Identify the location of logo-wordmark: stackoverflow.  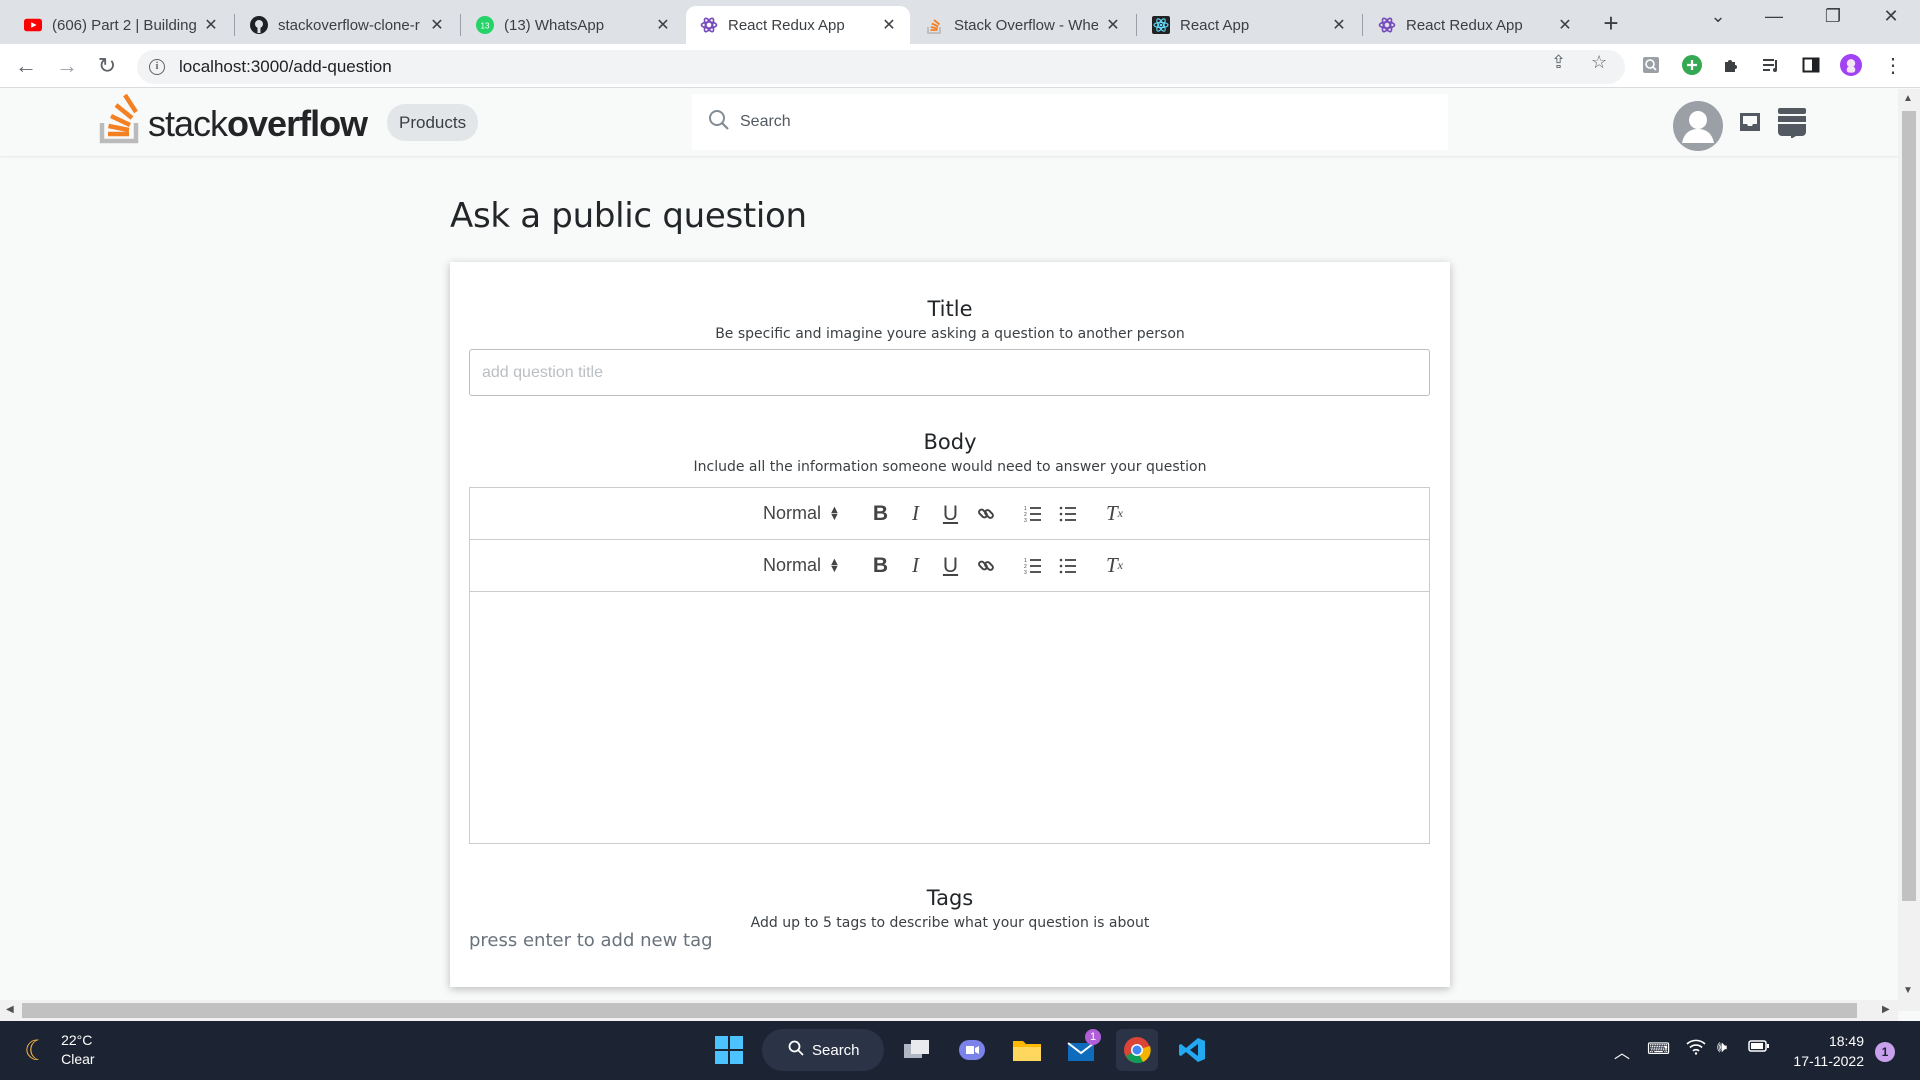
(258, 123).